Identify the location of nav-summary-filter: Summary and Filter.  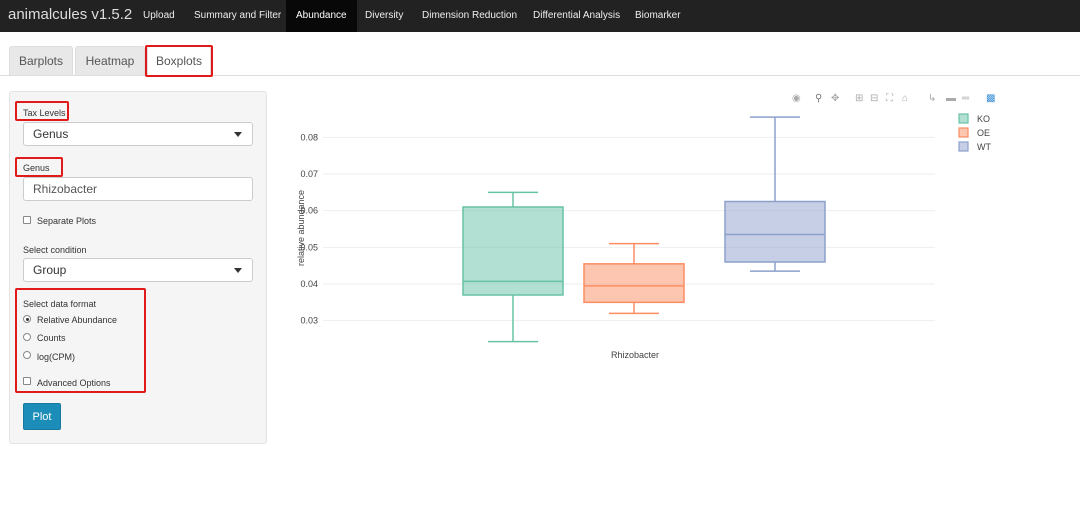
(237, 16).